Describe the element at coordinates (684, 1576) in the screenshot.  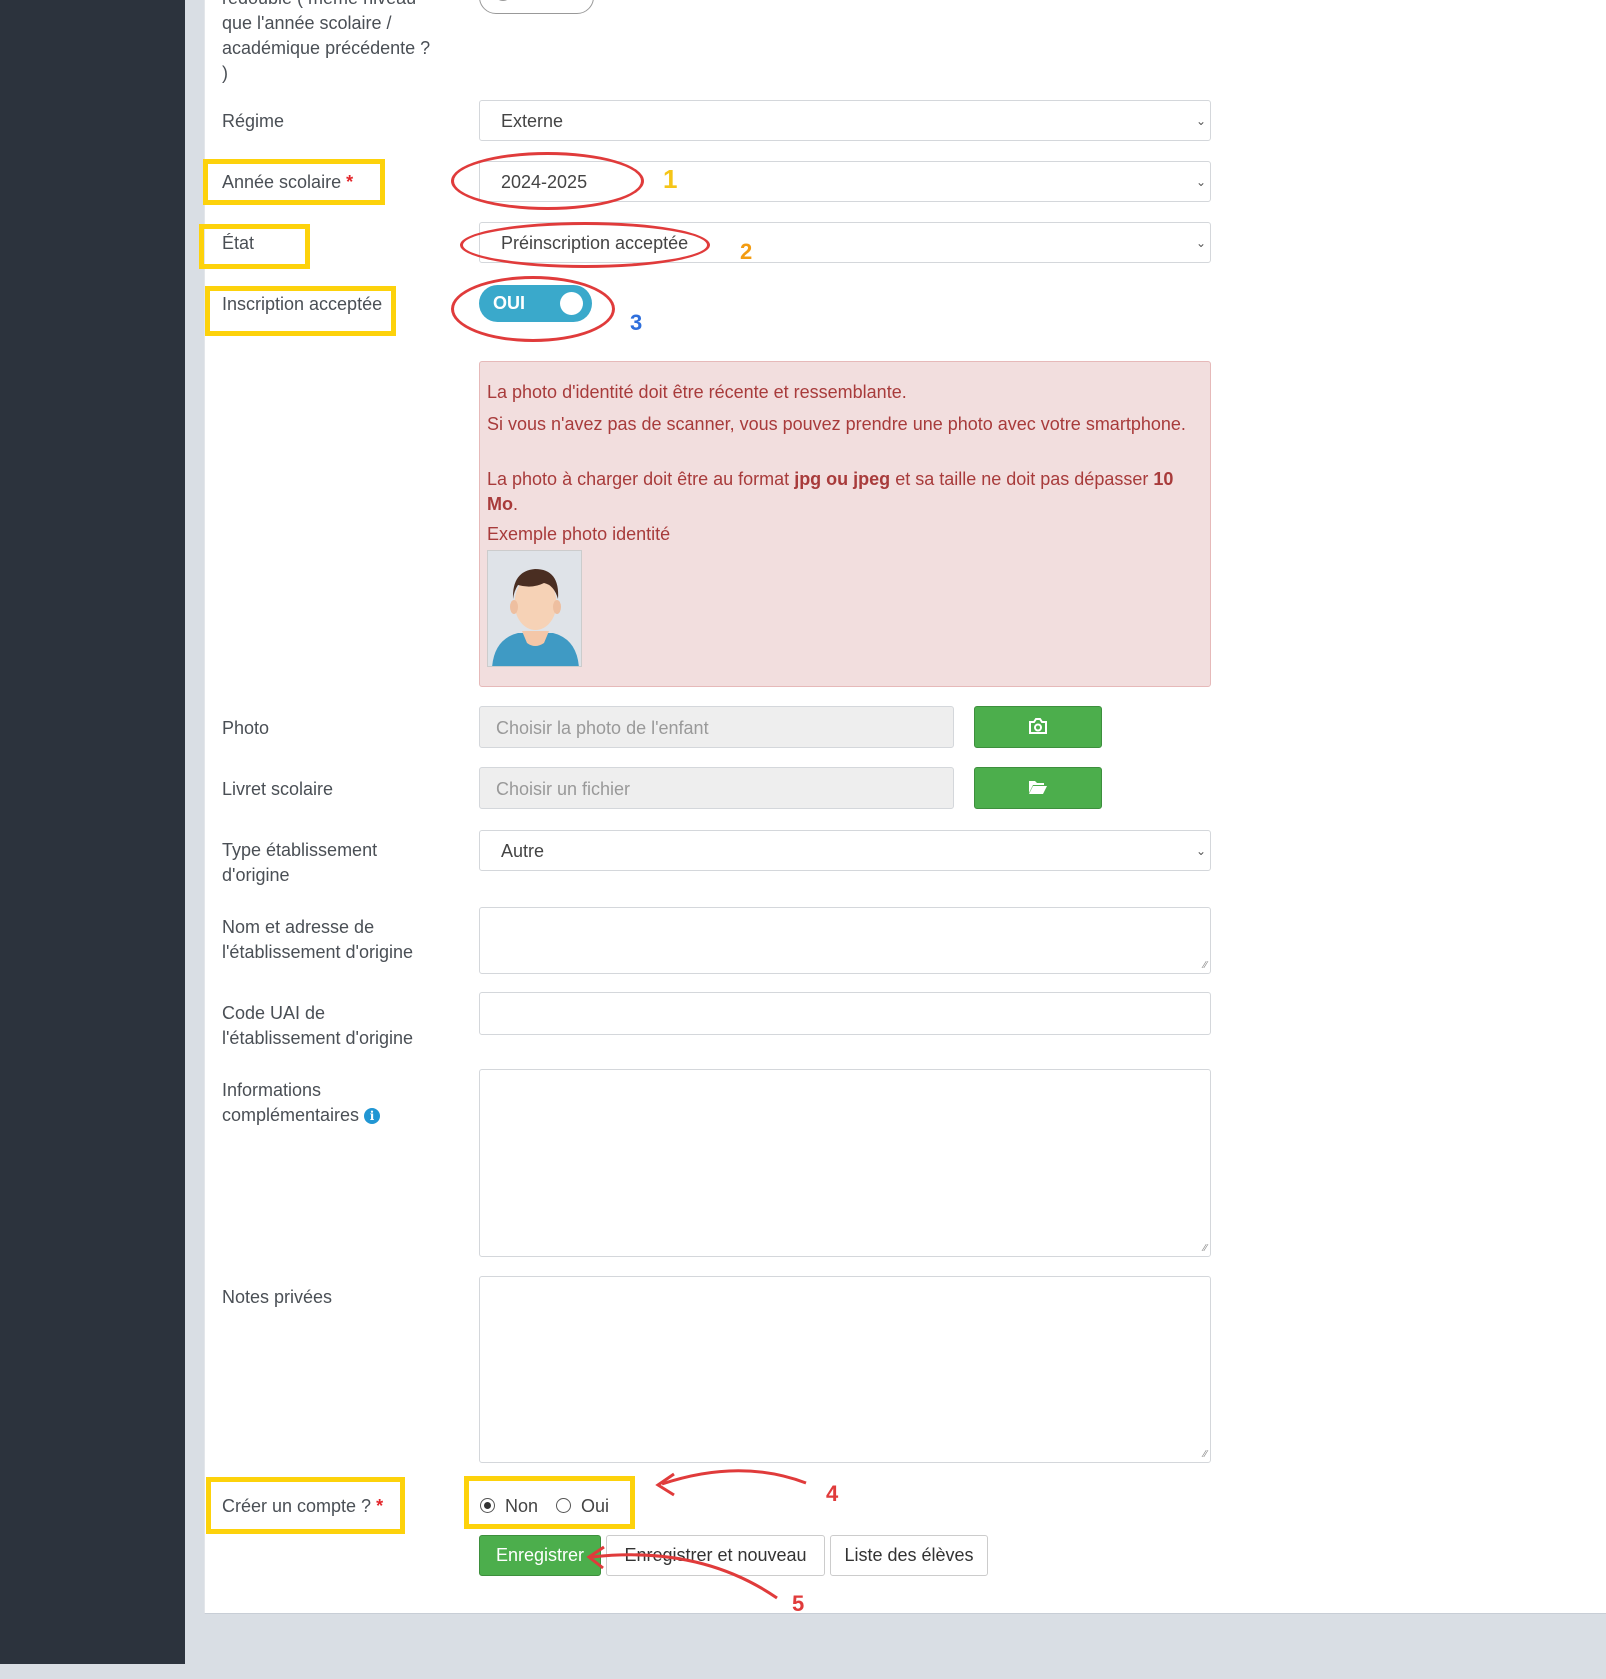
I see `arrow-5-path` at that location.